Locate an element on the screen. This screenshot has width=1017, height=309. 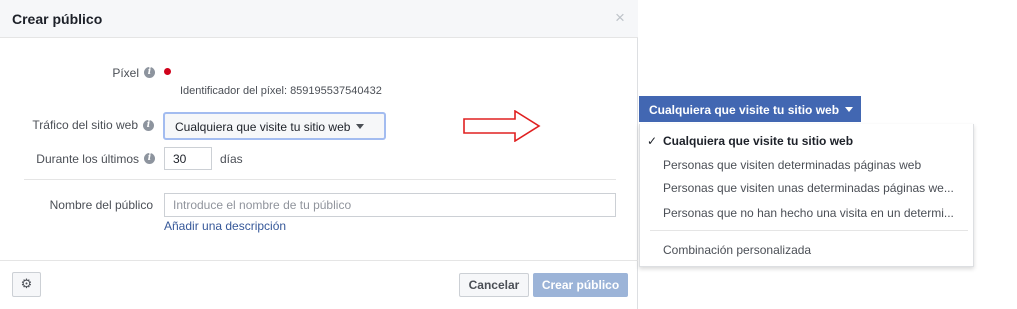
duration-label: Durante los últimos is located at coordinates (87, 159).